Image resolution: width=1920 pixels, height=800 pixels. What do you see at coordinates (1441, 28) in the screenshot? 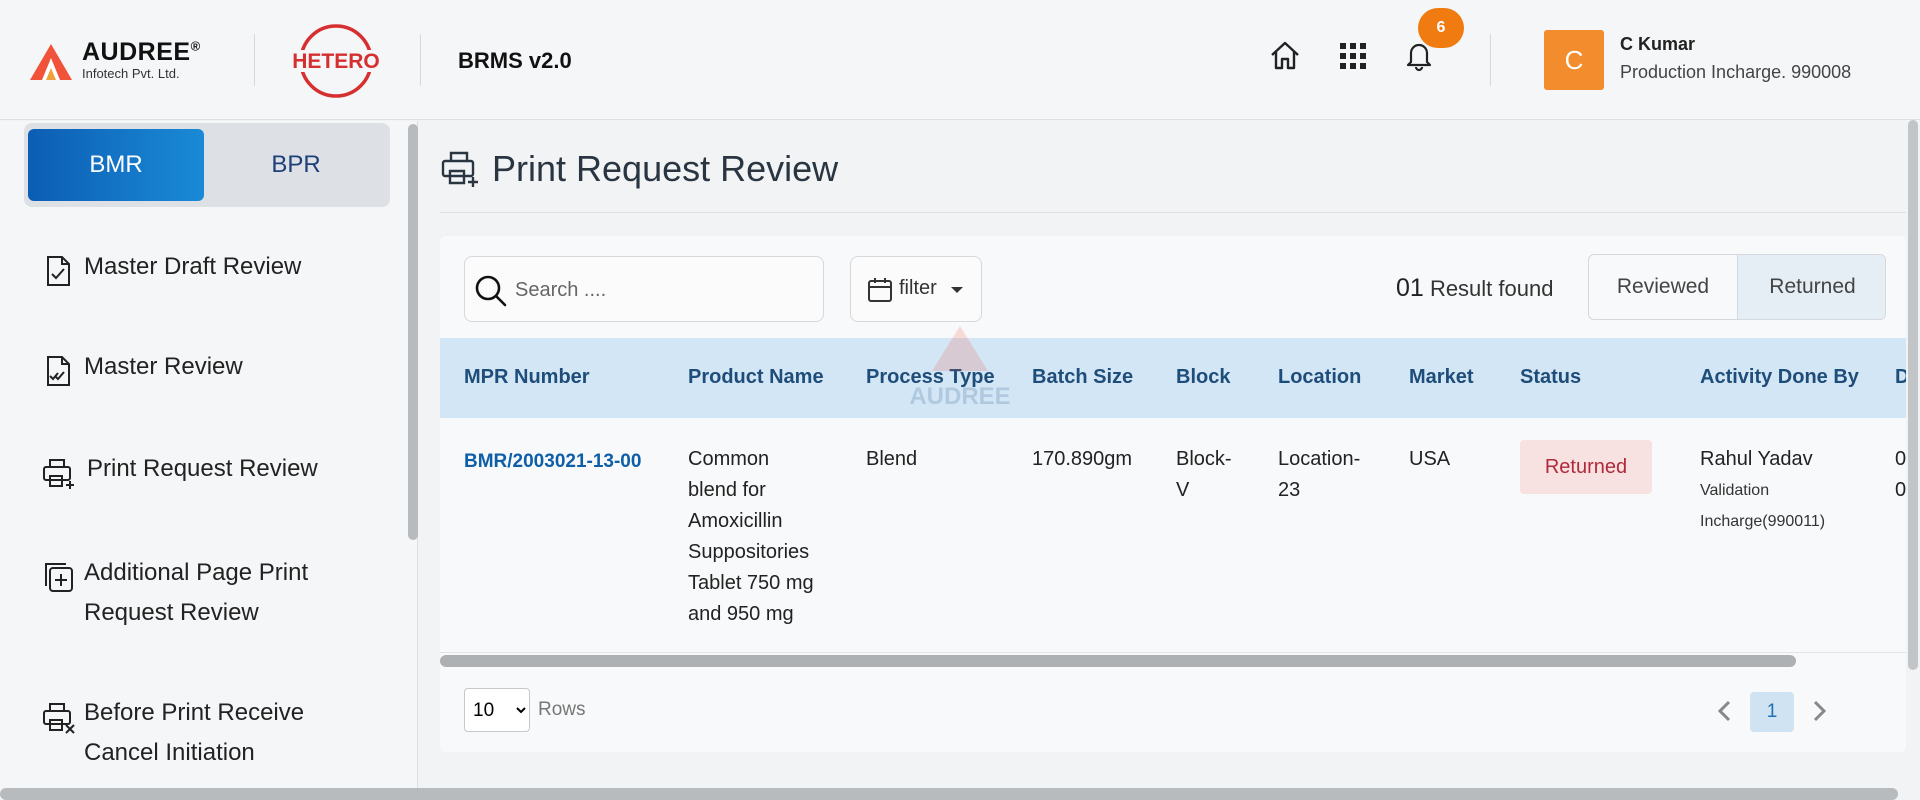
I see `notification-badge: 6` at bounding box center [1441, 28].